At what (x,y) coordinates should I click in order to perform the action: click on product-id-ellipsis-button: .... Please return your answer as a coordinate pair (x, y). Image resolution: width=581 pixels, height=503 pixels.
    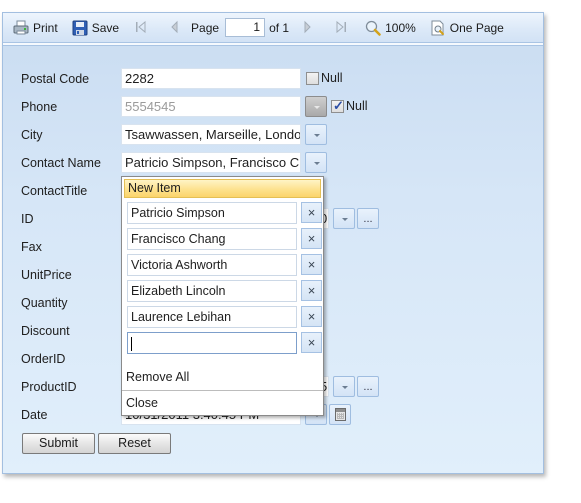
    Looking at the image, I should click on (368, 386).